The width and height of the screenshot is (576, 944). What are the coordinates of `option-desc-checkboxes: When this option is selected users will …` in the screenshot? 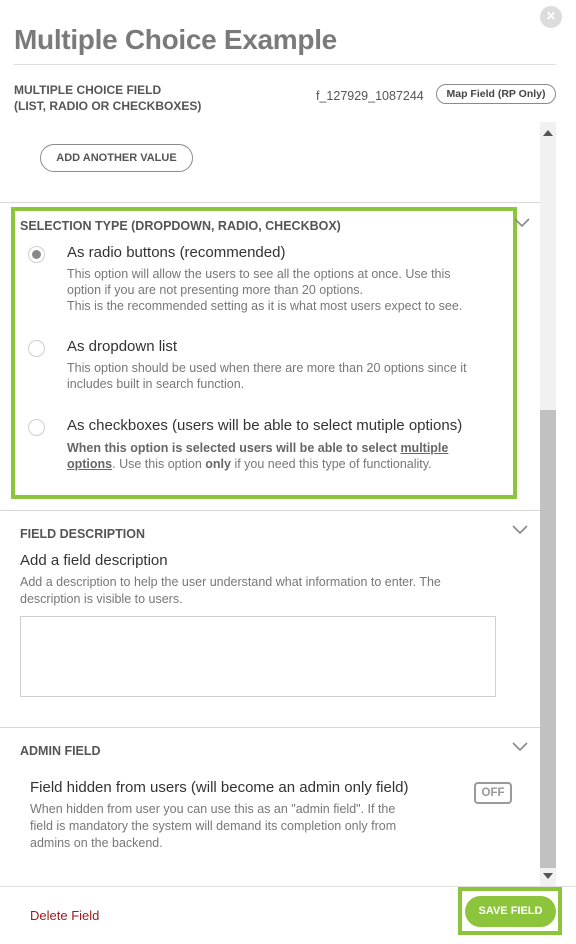 It's located at (257, 456).